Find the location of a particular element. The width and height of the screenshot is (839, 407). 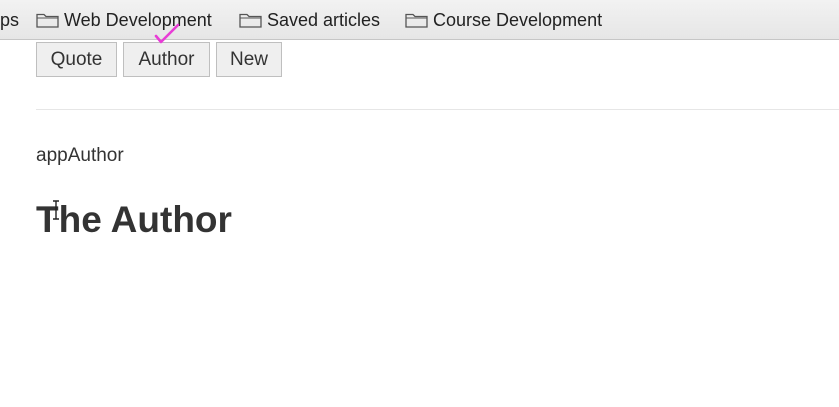

bookmark-course-development: Course Development is located at coordinates (503, 20).